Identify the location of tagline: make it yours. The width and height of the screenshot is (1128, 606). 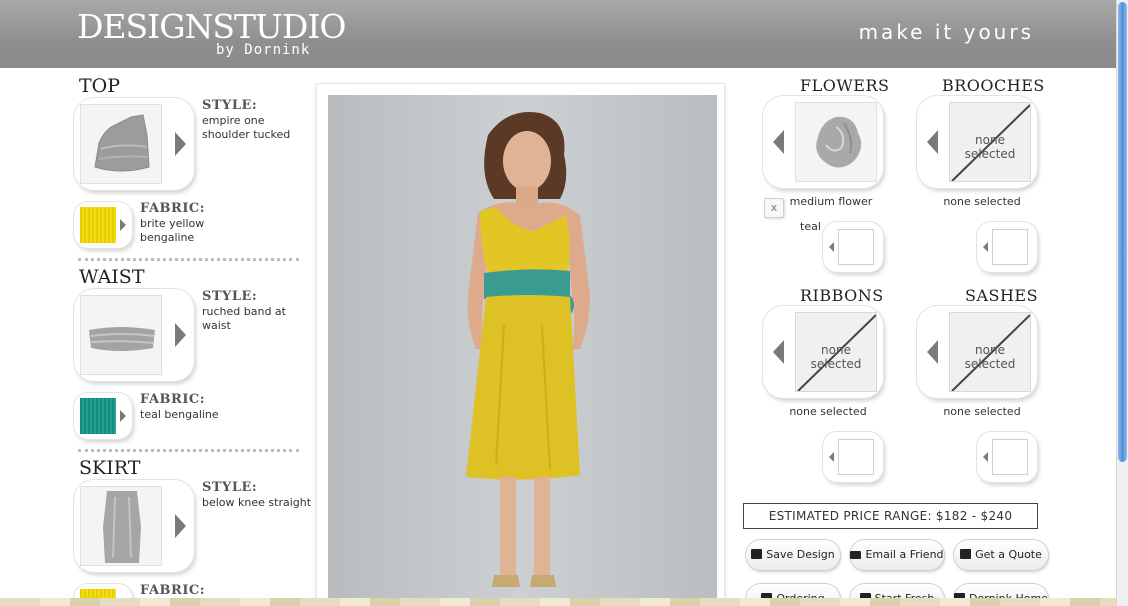
(946, 32).